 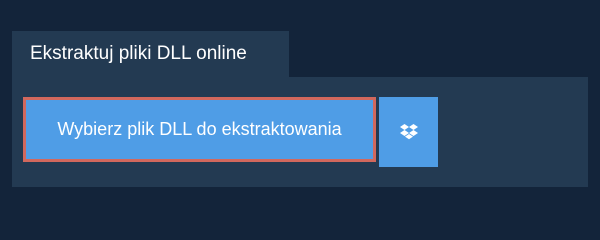 I want to click on dropbox-icon, so click(x=408, y=132).